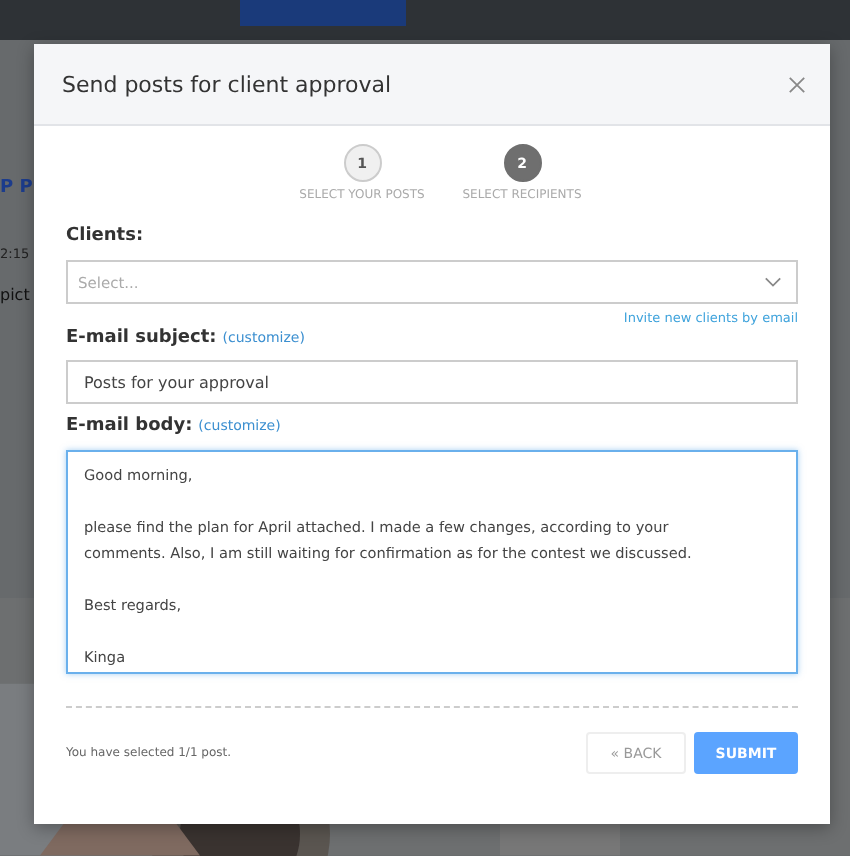  Describe the element at coordinates (432, 382) in the screenshot. I see `subject-field: Posts for your approval` at that location.